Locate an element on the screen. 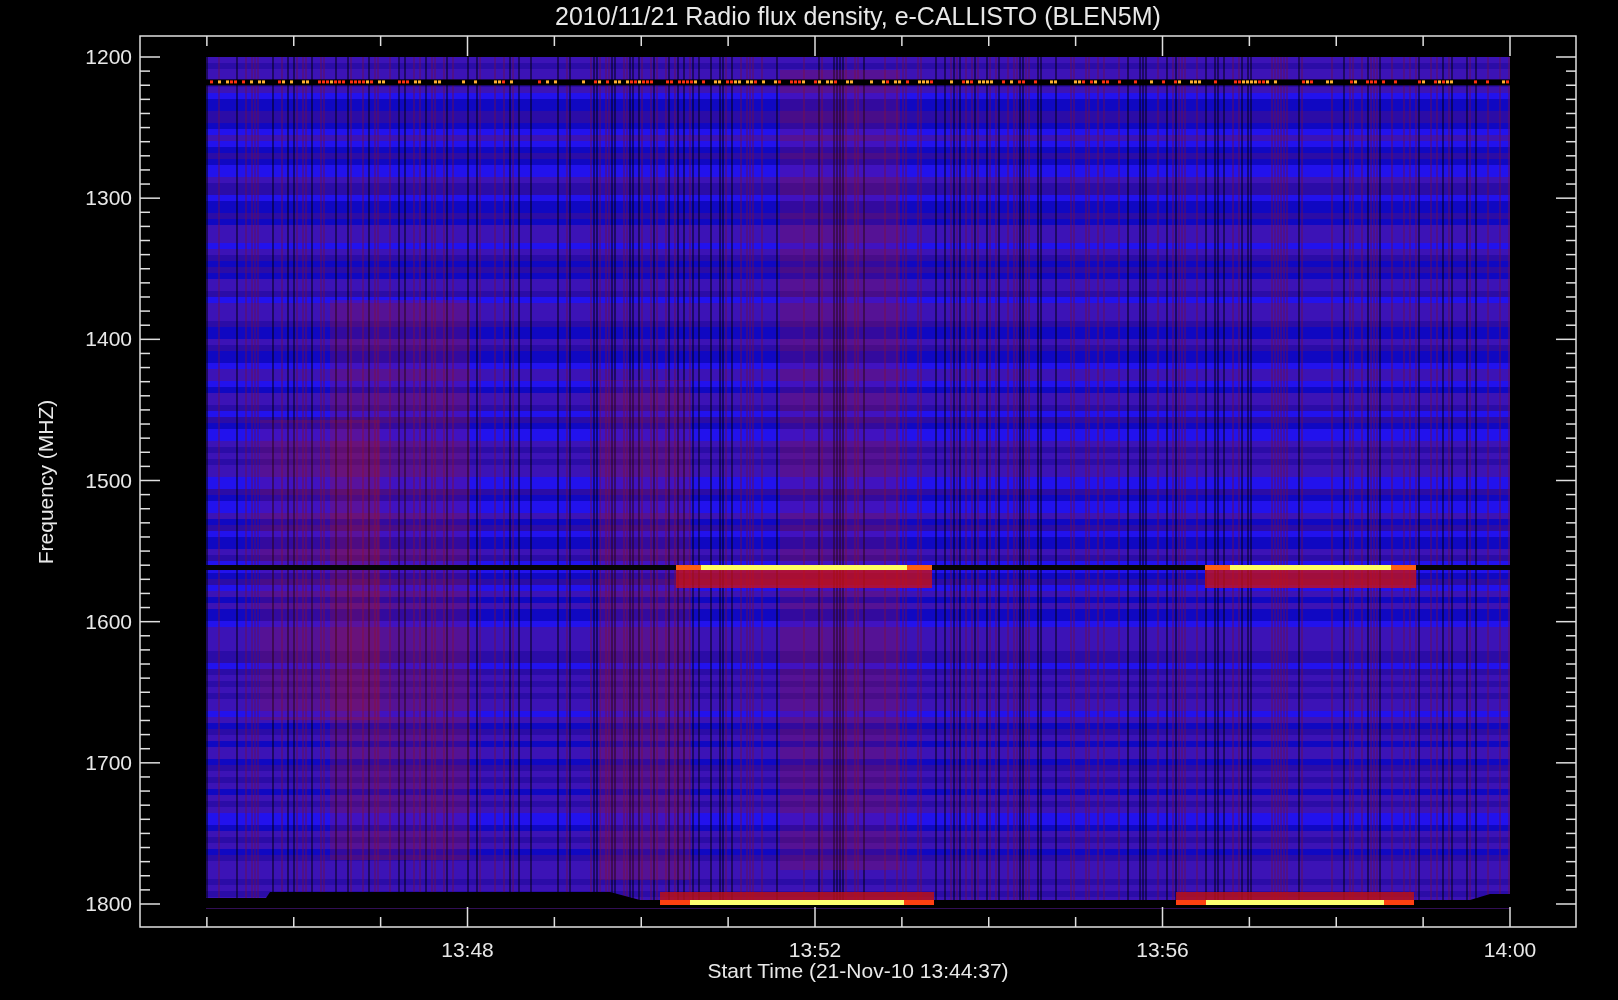  axis-tick-label: 13:56 is located at coordinates (1162, 949).